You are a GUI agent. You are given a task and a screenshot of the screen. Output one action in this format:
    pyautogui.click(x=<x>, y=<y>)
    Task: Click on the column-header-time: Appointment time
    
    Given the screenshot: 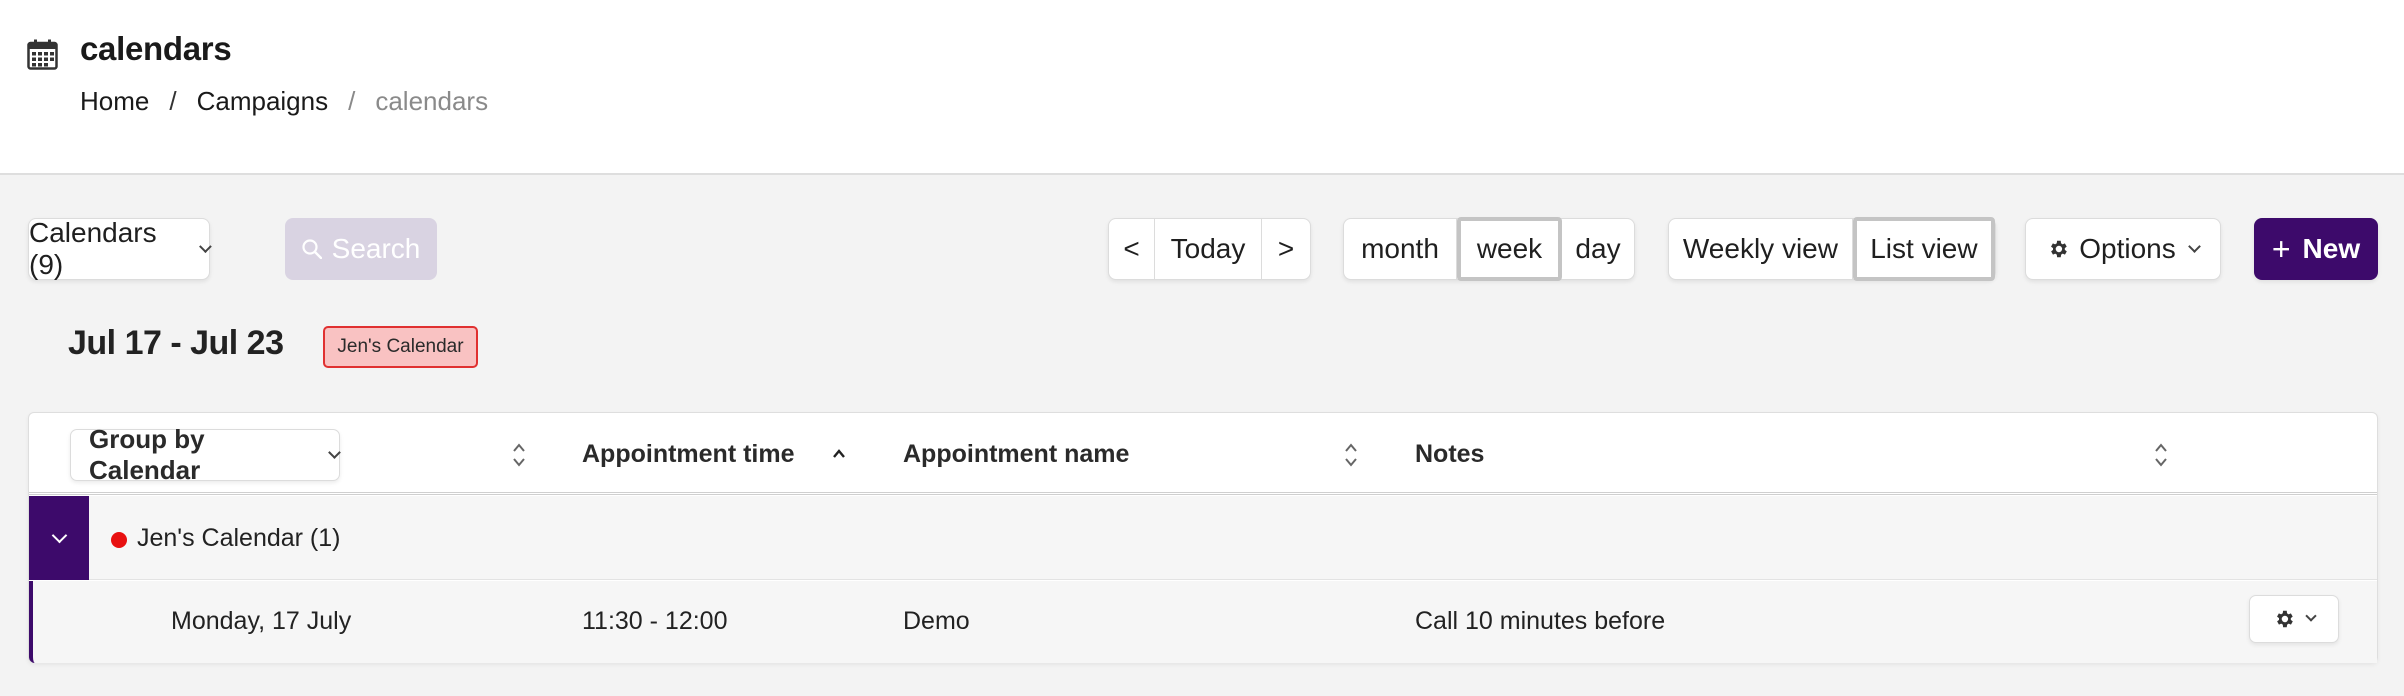 What is the action you would take?
    pyautogui.click(x=688, y=454)
    